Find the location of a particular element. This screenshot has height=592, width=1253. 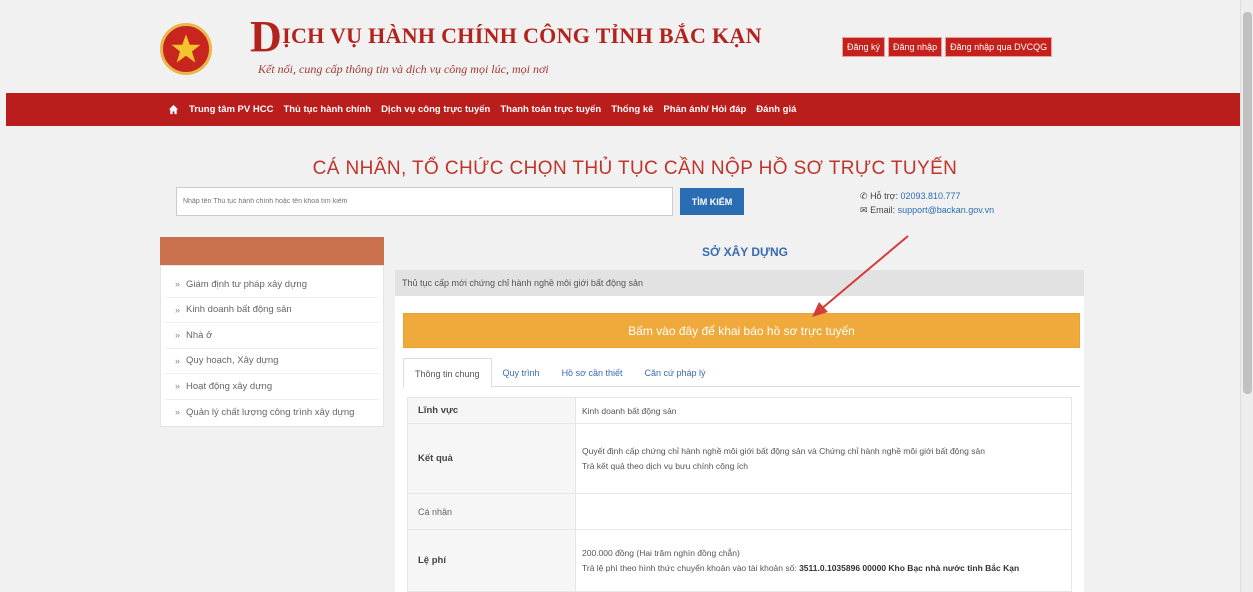

row-label: Lĩnh vực is located at coordinates (491, 410).